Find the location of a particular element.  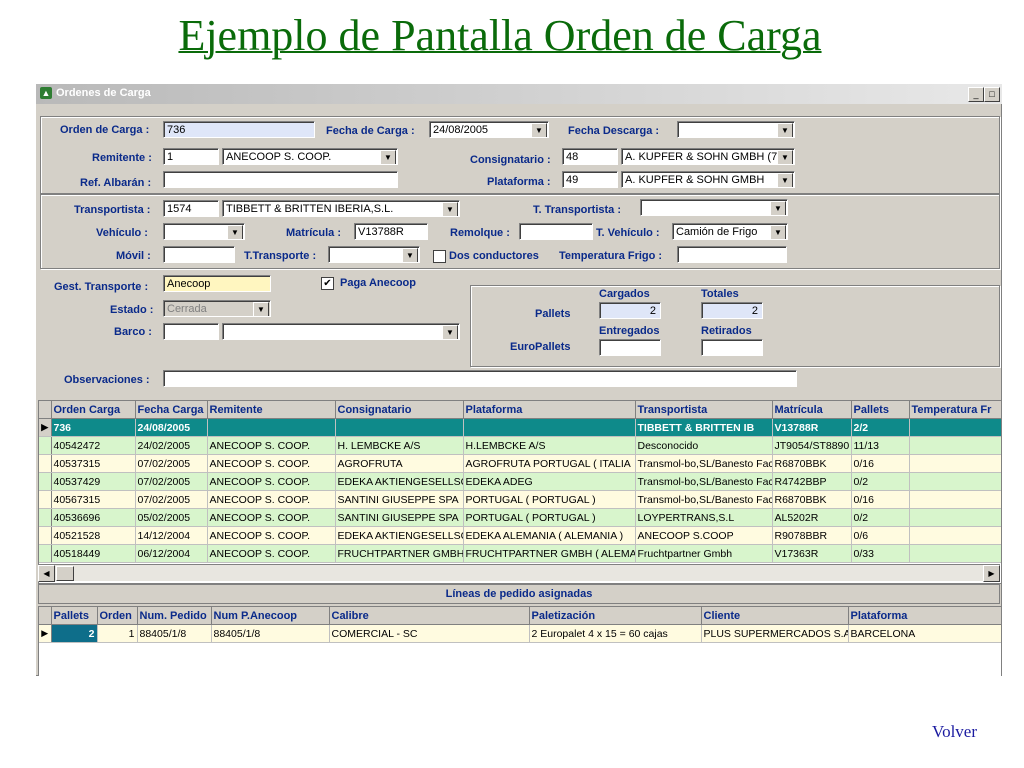

scroll-right-icon: ▶ is located at coordinates (991, 573).